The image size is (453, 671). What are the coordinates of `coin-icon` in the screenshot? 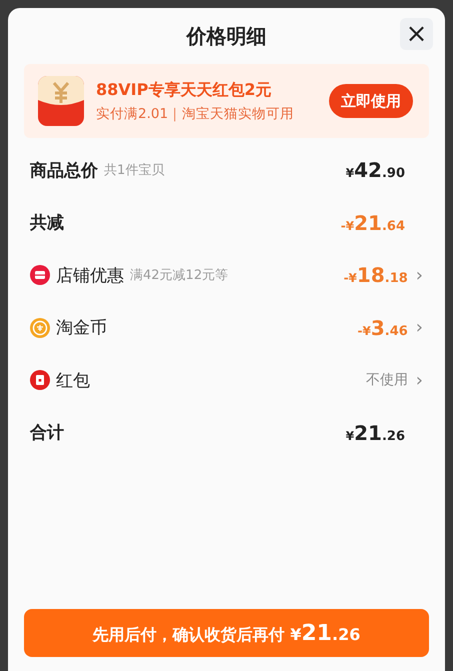 It's located at (40, 328).